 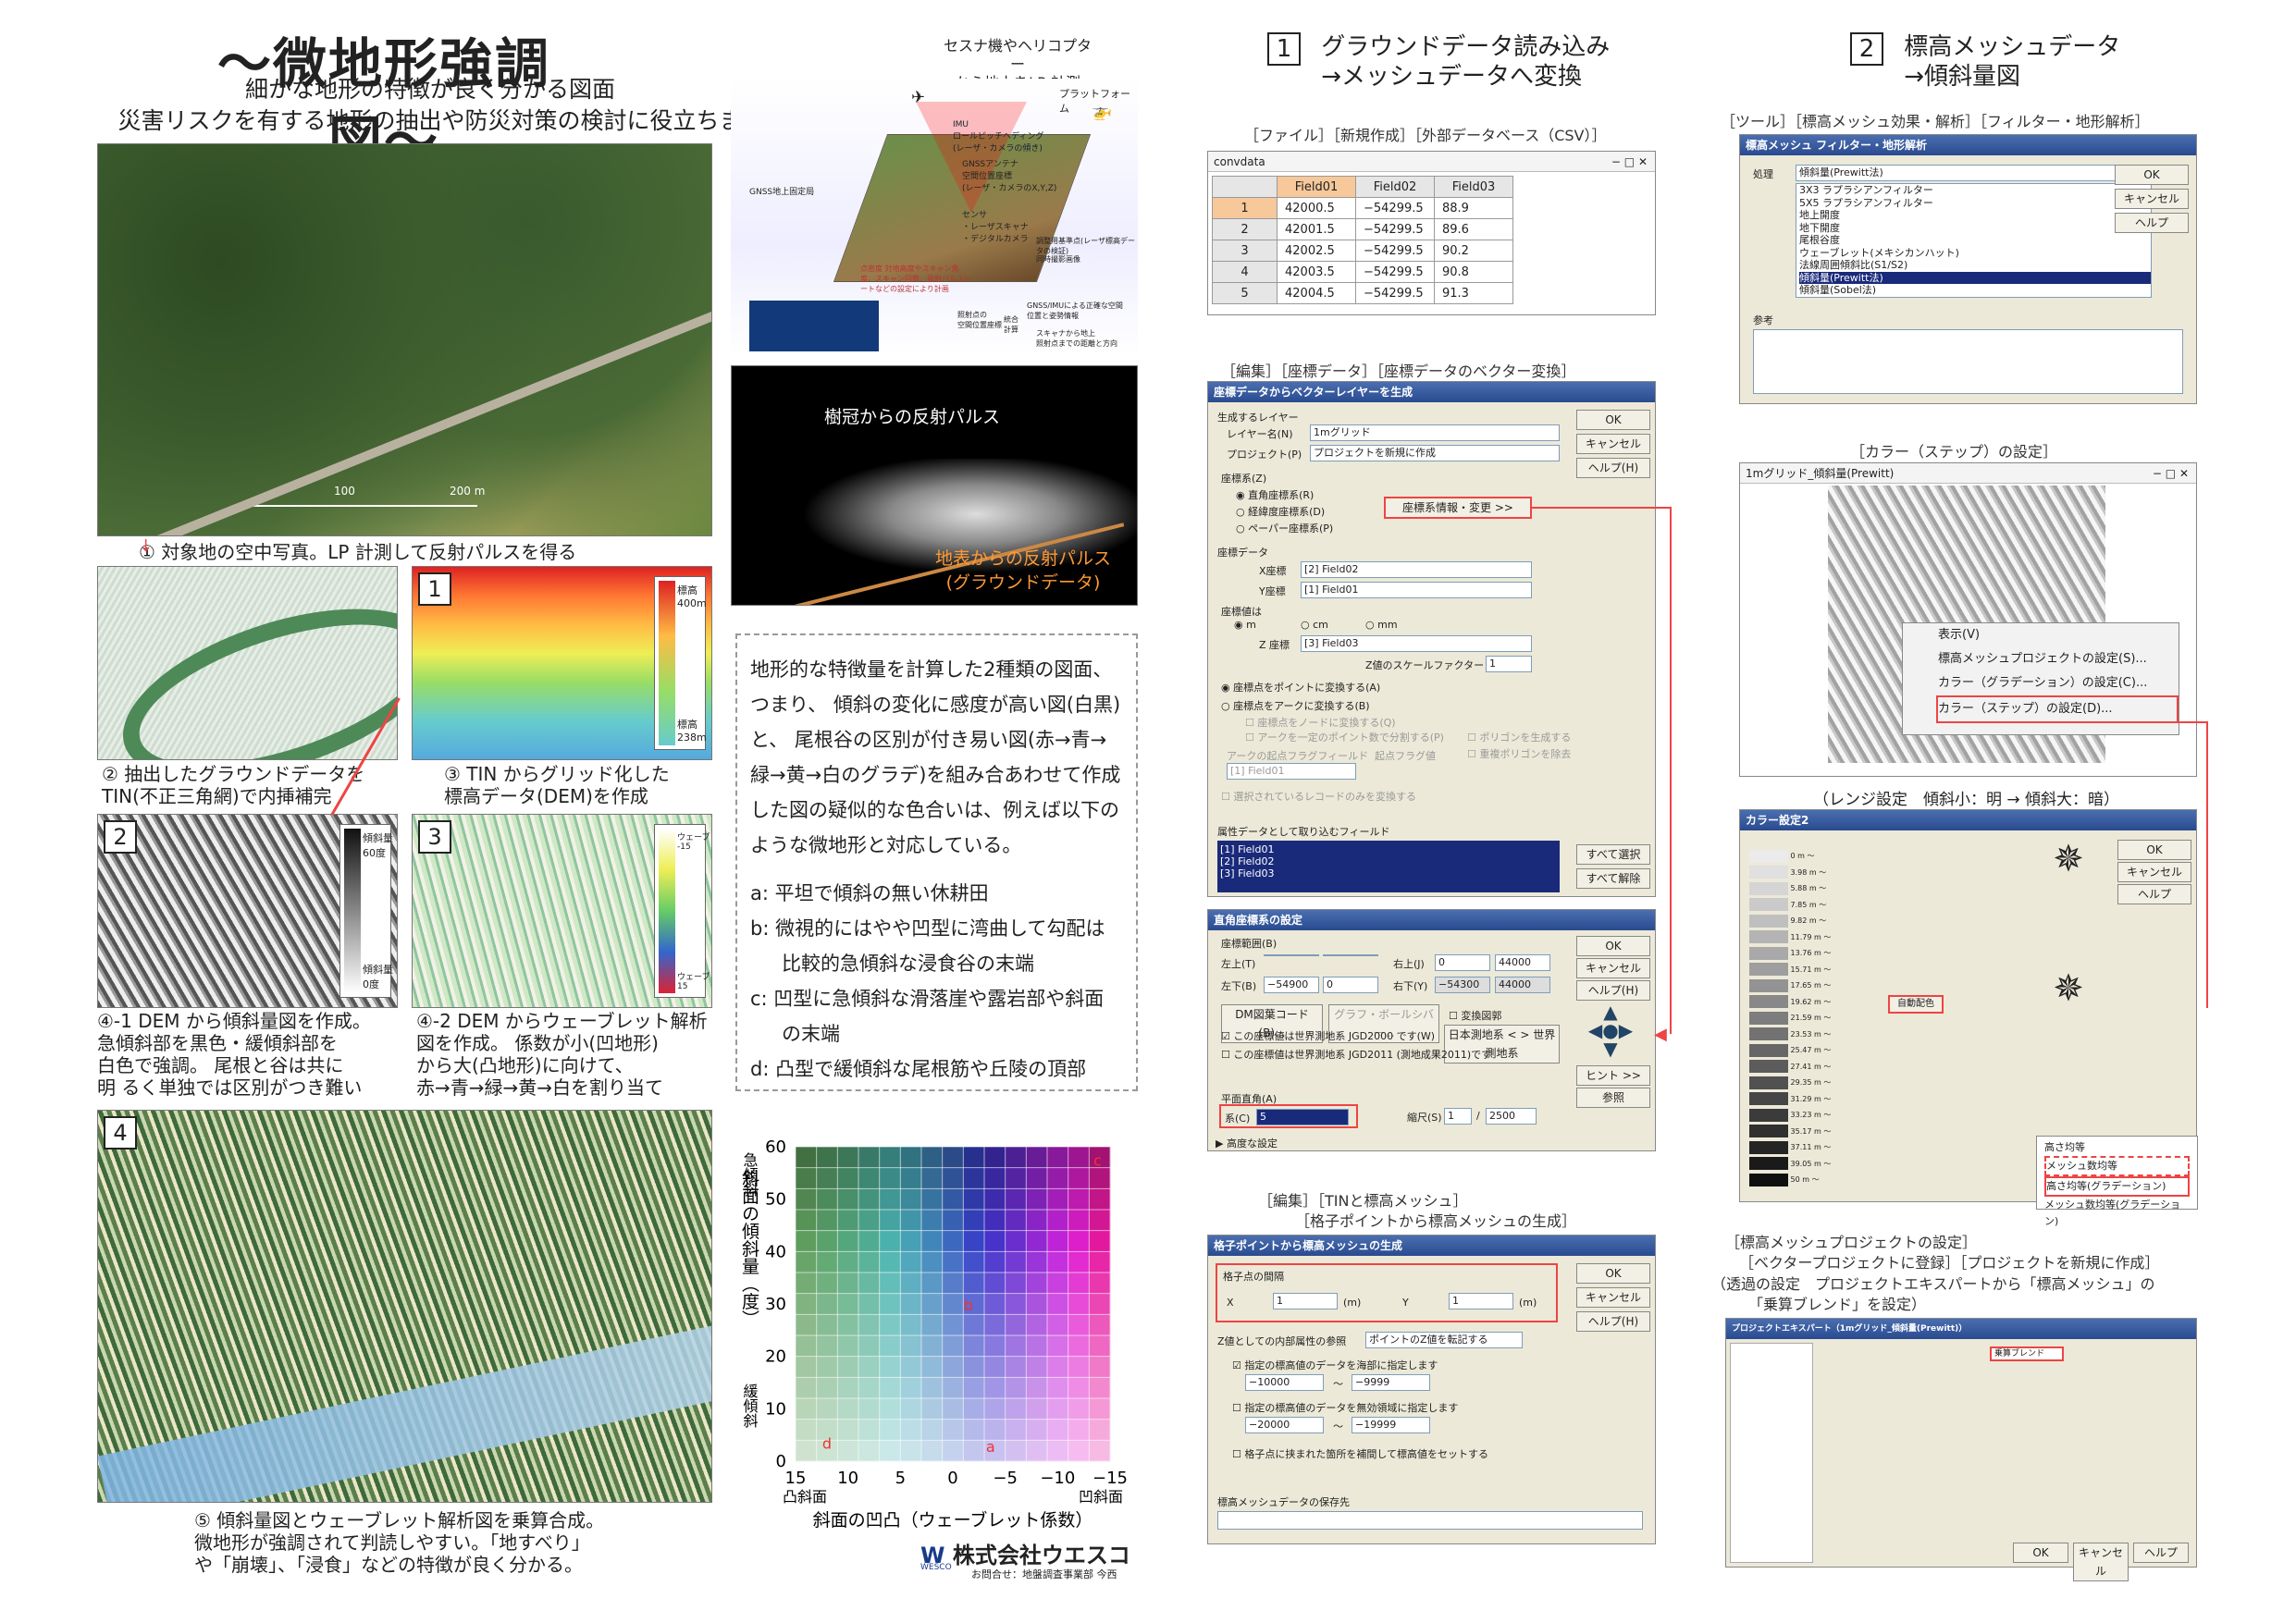 I want to click on color-step-item: 23.53 m 〜, so click(x=1795, y=1034).